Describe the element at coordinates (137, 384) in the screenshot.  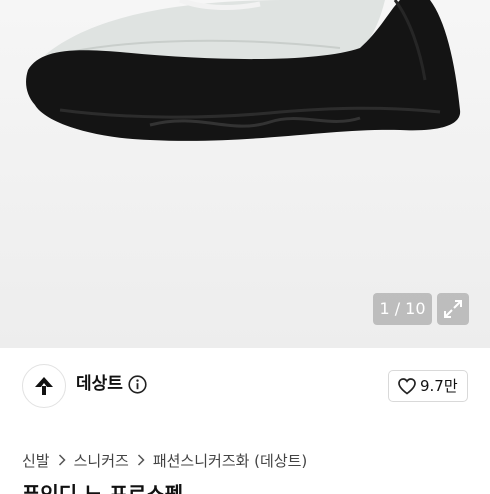
I see `info-icon` at that location.